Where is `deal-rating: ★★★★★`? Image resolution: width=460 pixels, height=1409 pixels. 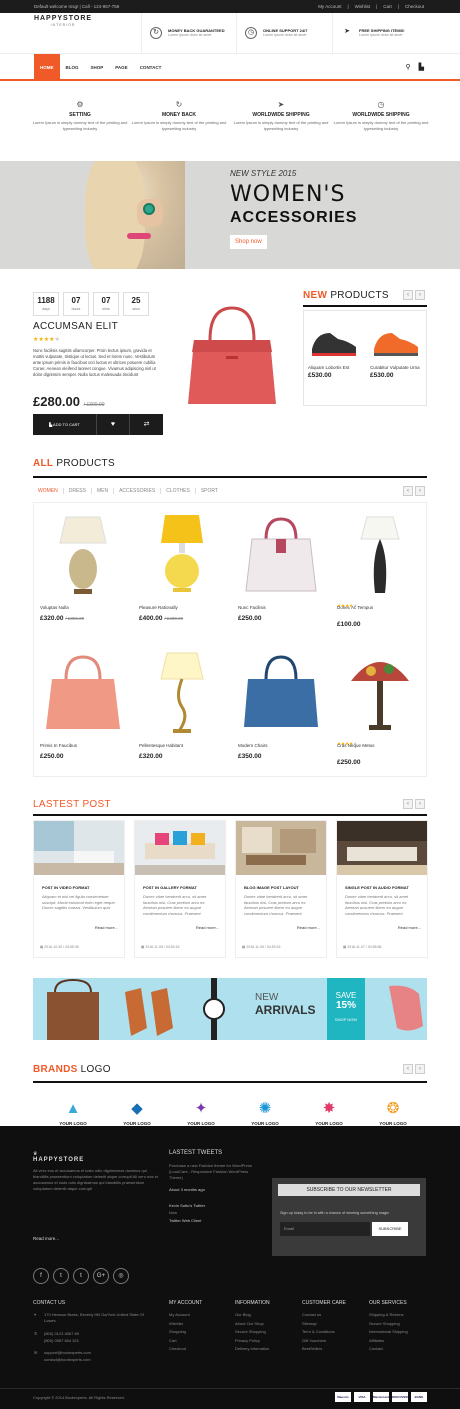
deal-rating: ★★★★★ is located at coordinates (46, 340).